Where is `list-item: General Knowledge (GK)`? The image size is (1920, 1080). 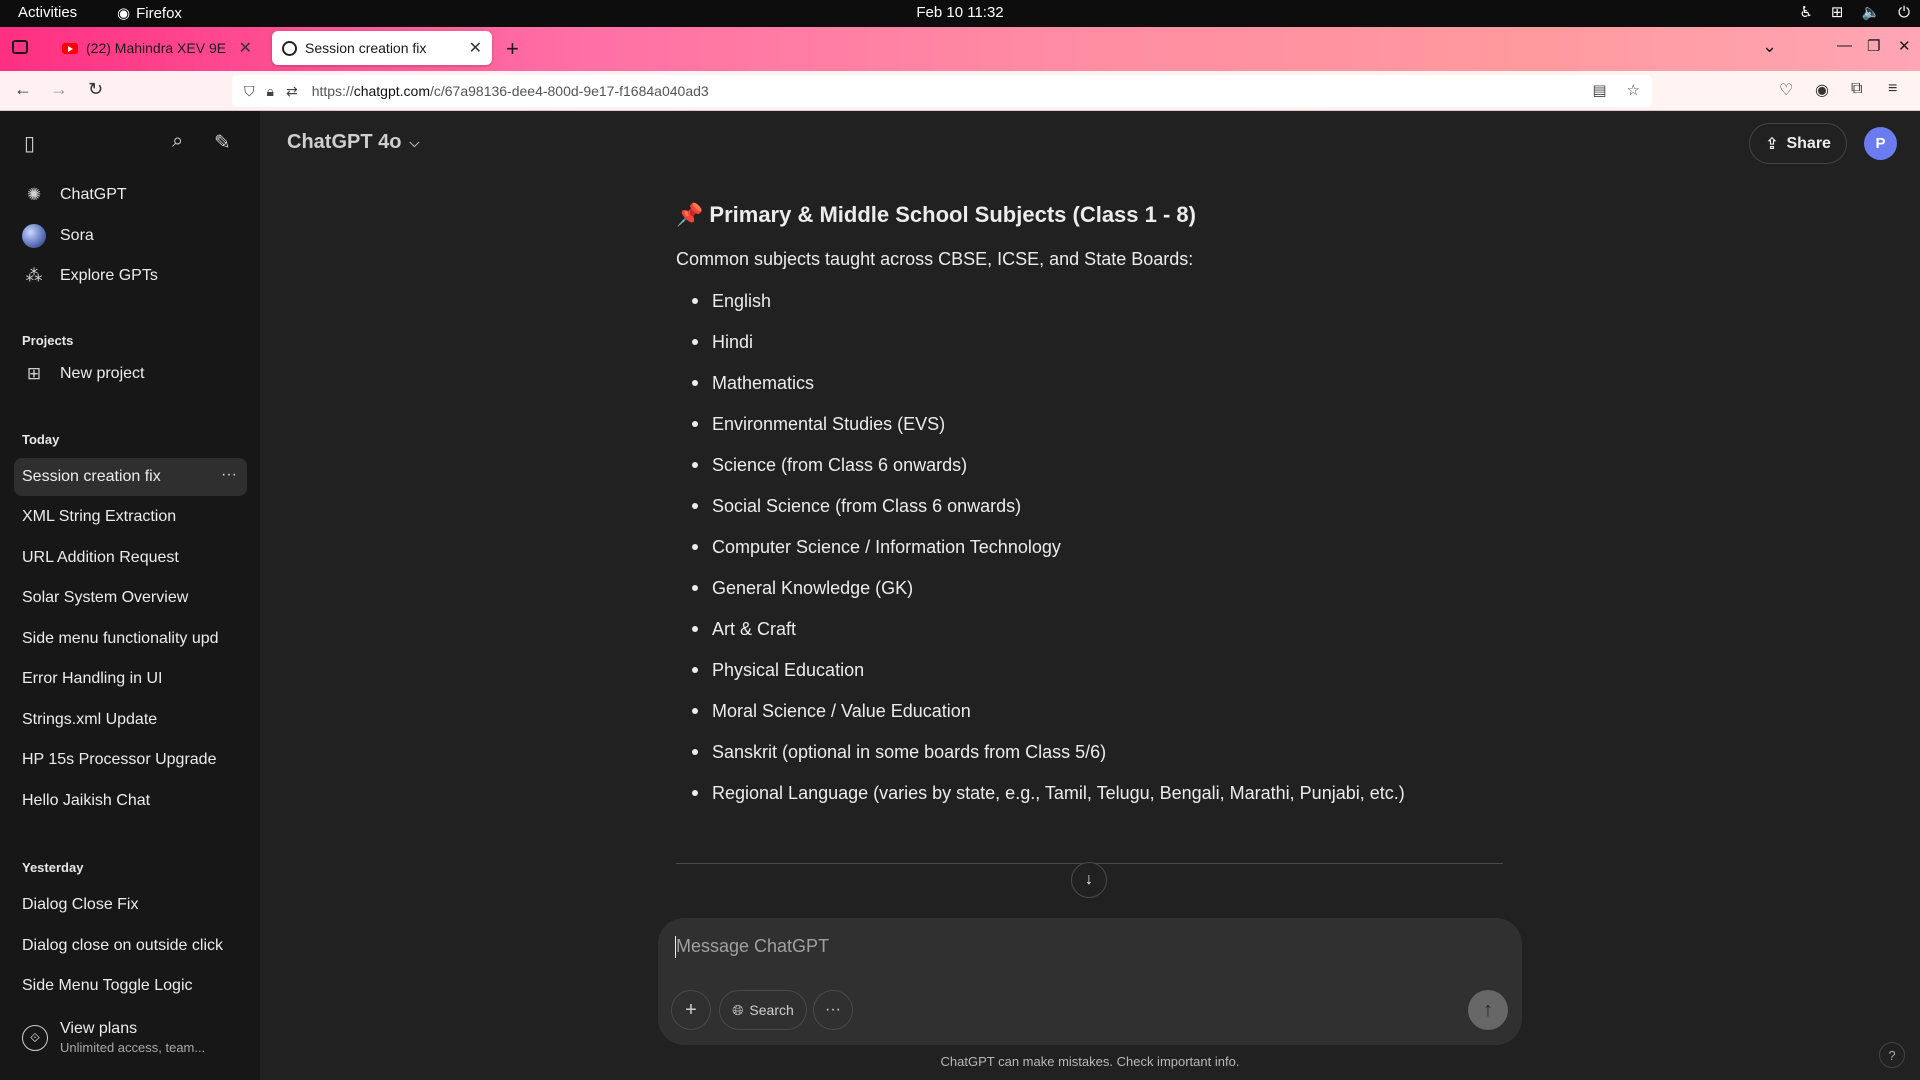 list-item: General Knowledge (GK) is located at coordinates (1040, 596).